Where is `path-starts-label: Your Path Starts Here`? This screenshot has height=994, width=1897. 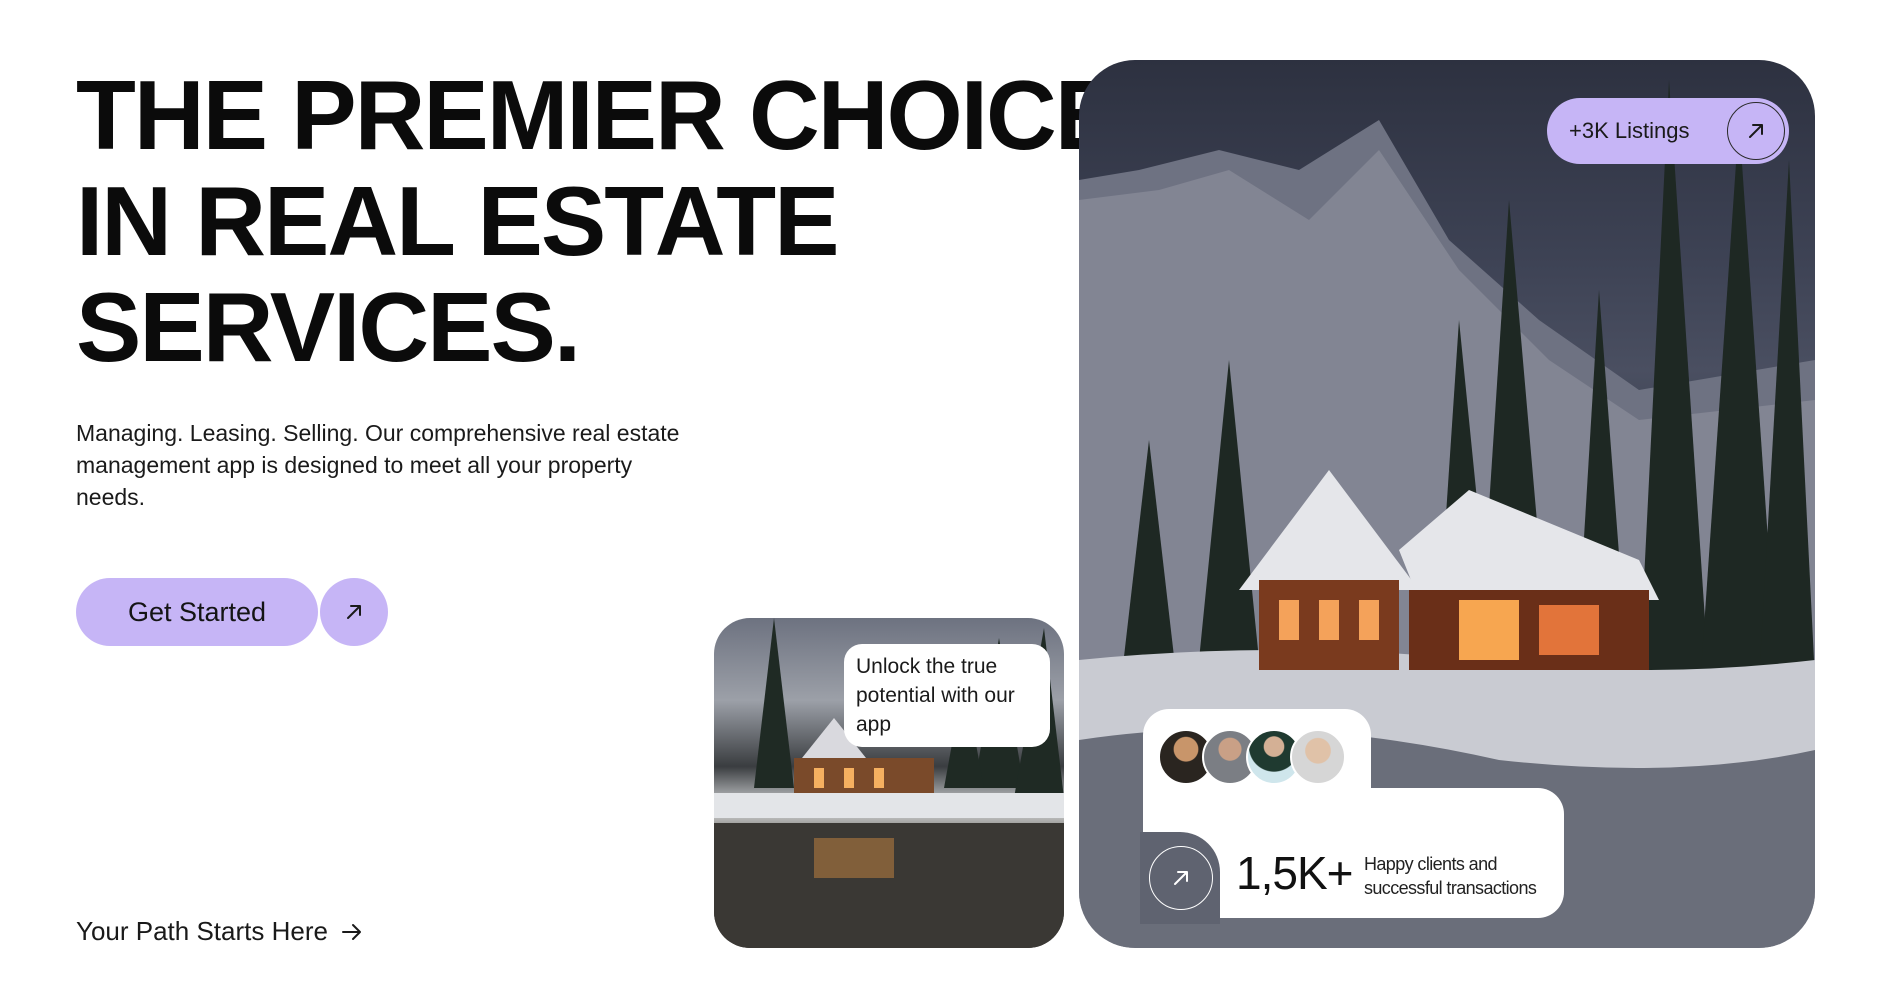 path-starts-label: Your Path Starts Here is located at coordinates (202, 931).